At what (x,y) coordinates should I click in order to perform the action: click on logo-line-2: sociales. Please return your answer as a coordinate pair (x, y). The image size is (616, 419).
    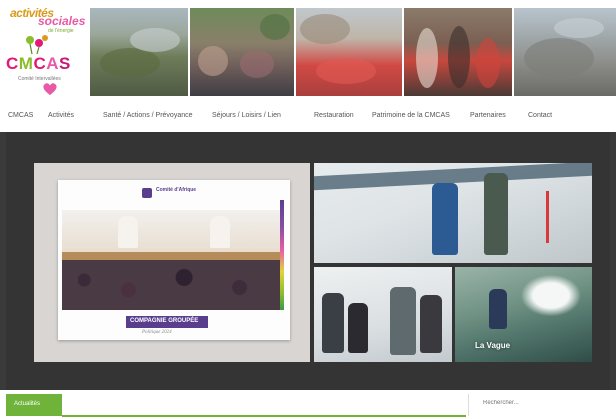
    Looking at the image, I should click on (62, 21).